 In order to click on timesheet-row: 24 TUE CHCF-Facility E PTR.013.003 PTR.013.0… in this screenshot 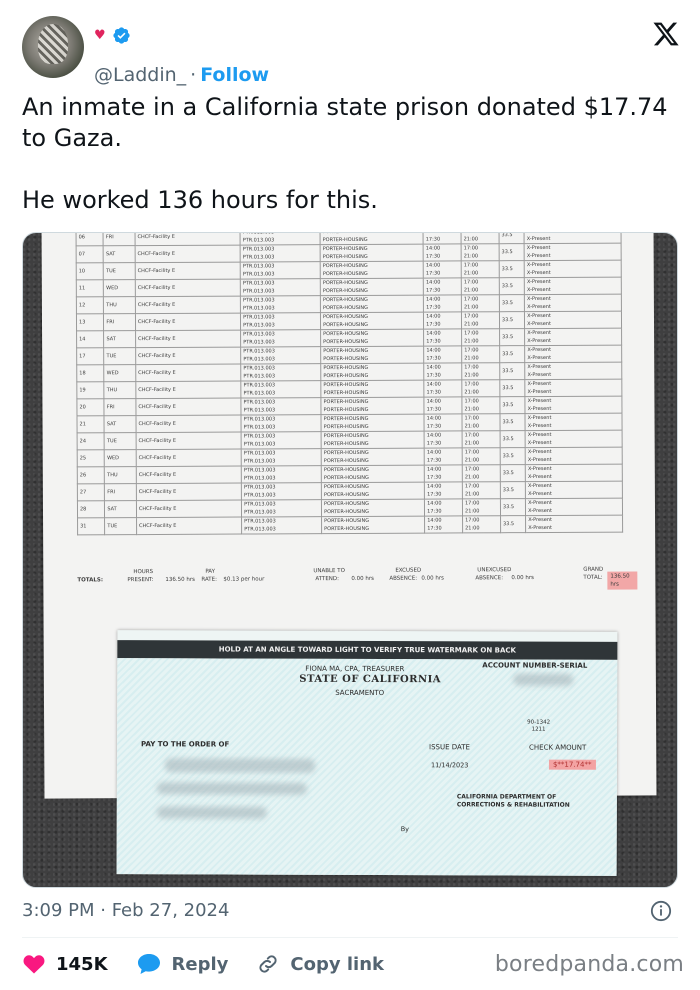, I will do `click(350, 440)`.